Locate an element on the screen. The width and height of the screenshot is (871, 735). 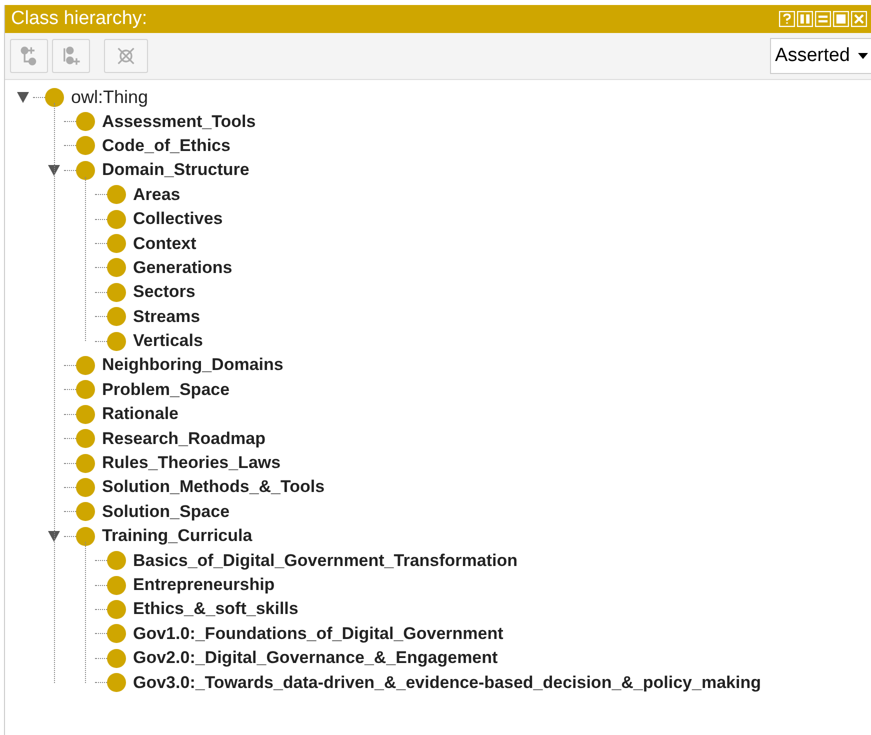
caret-icon is located at coordinates (863, 56).